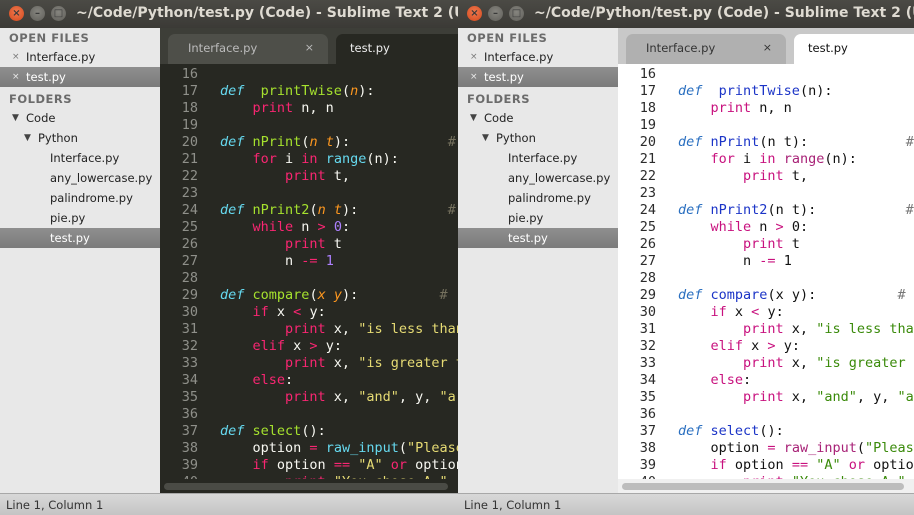 The image size is (914, 515). I want to click on tab-bar: Interface.py × test.py, so click(766, 46).